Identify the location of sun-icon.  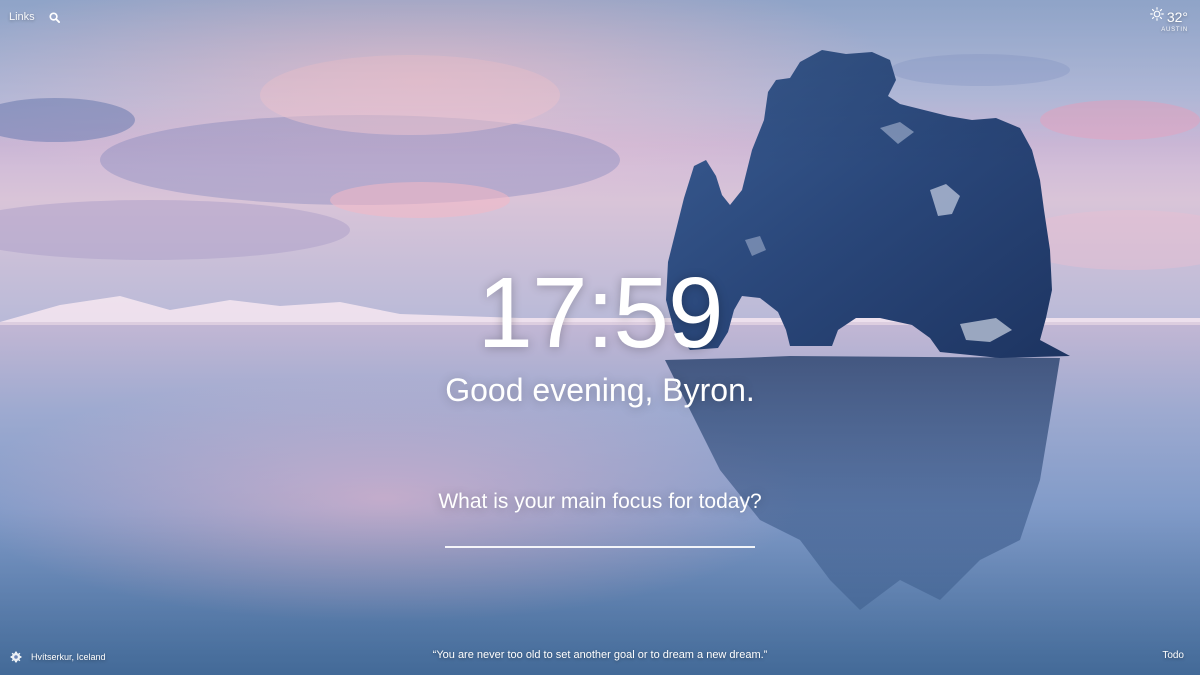
(1156, 16).